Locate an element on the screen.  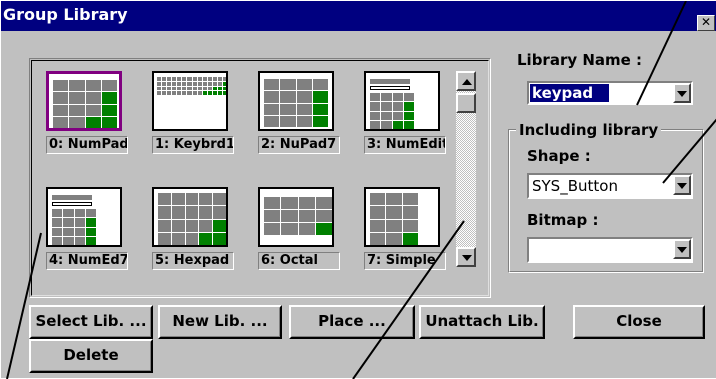
title-bar: Group Library ✕ is located at coordinates (358, 16).